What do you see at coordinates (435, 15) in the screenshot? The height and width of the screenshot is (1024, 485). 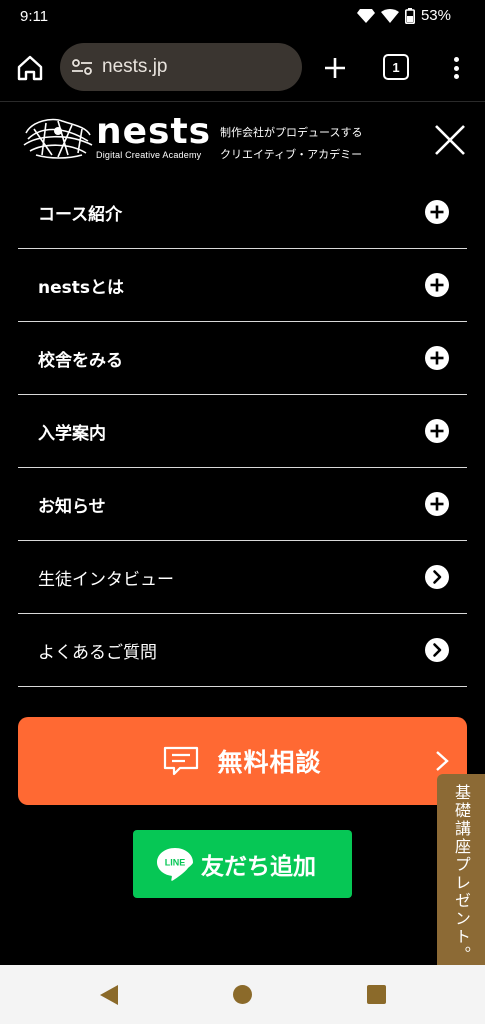 I see `battery-percent: 53%` at bounding box center [435, 15].